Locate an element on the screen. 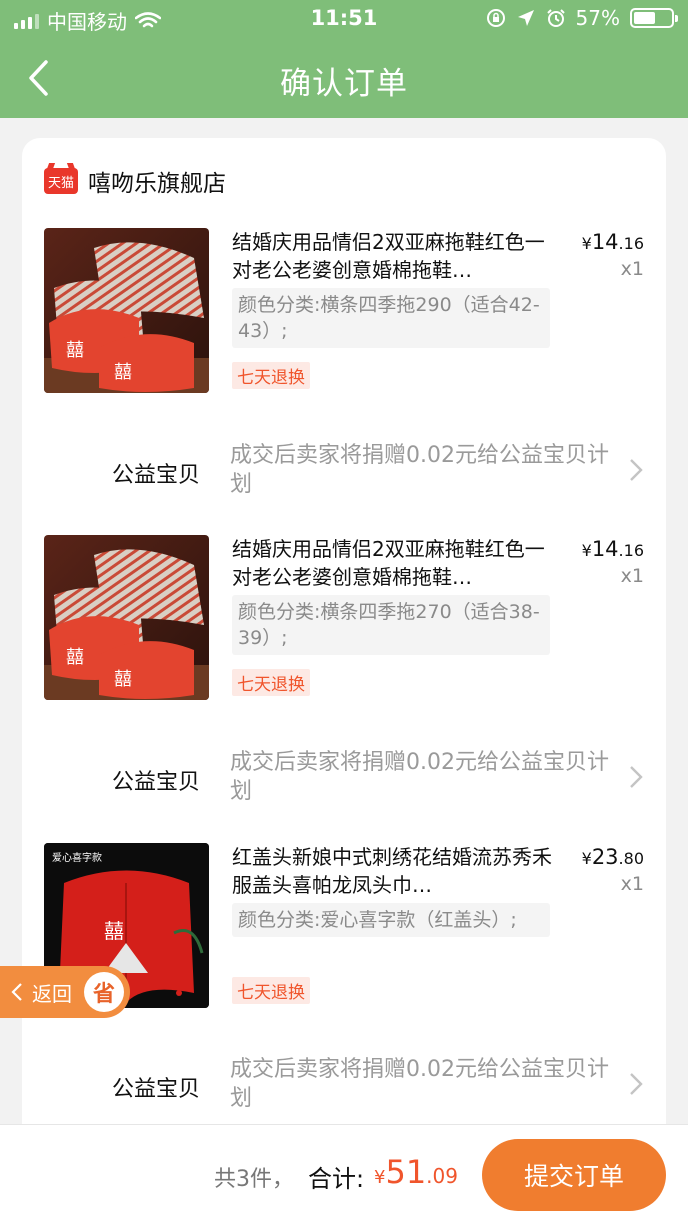  tmall-icon: 天猫 is located at coordinates (61, 181).